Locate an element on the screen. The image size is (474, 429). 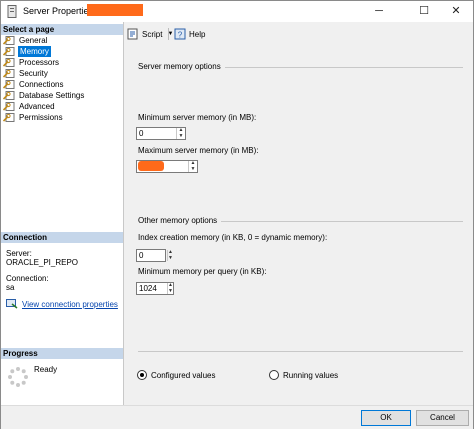
min-memory-input is located at coordinates (156, 133).